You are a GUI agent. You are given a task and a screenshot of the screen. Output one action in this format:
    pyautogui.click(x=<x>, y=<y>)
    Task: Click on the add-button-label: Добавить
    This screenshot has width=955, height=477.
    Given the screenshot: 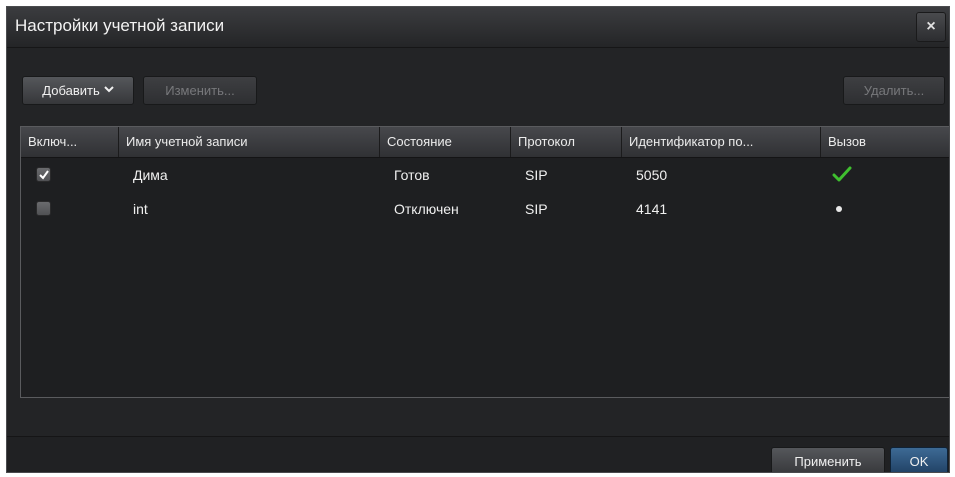 What is the action you would take?
    pyautogui.click(x=71, y=90)
    